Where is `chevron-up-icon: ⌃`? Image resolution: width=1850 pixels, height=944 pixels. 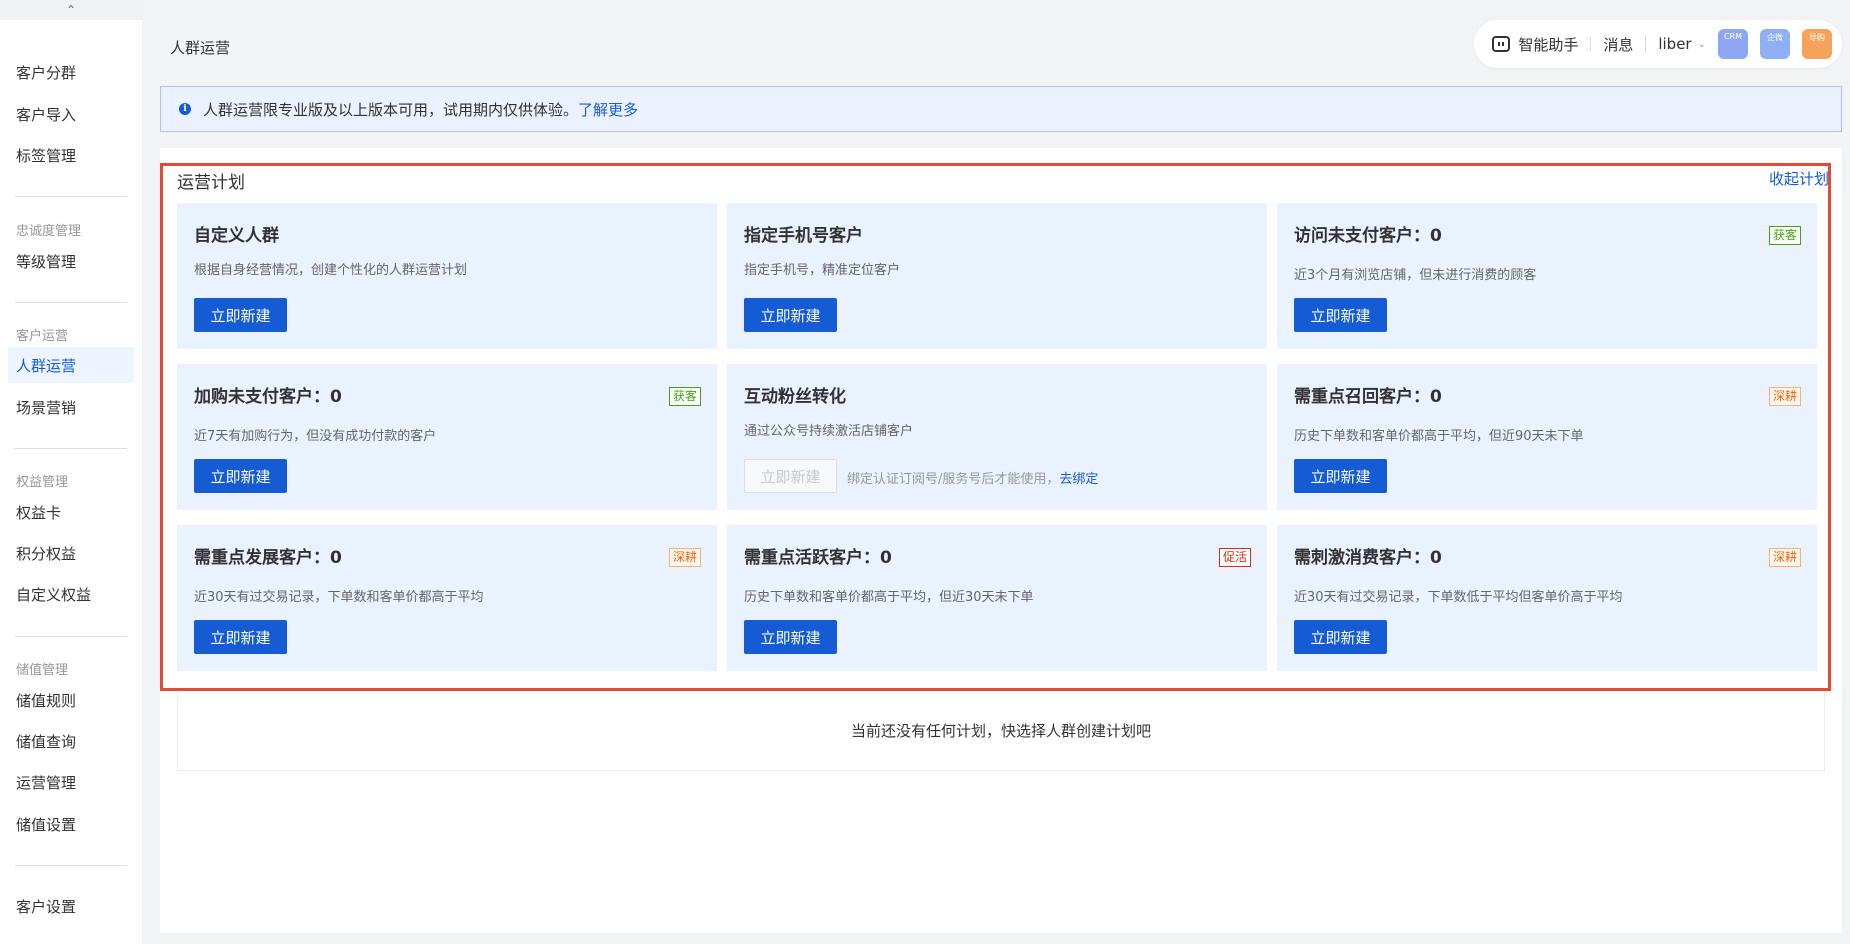
chevron-up-icon: ⌃ is located at coordinates (71, 10).